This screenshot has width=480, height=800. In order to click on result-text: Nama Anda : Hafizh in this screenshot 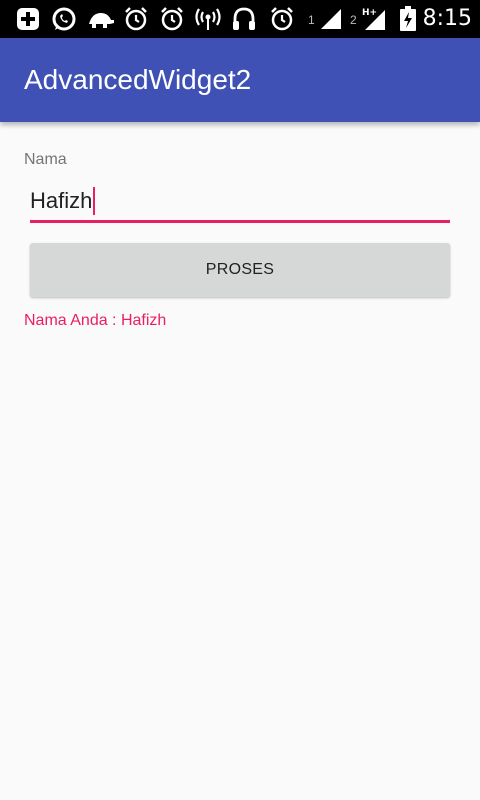, I will do `click(95, 320)`.